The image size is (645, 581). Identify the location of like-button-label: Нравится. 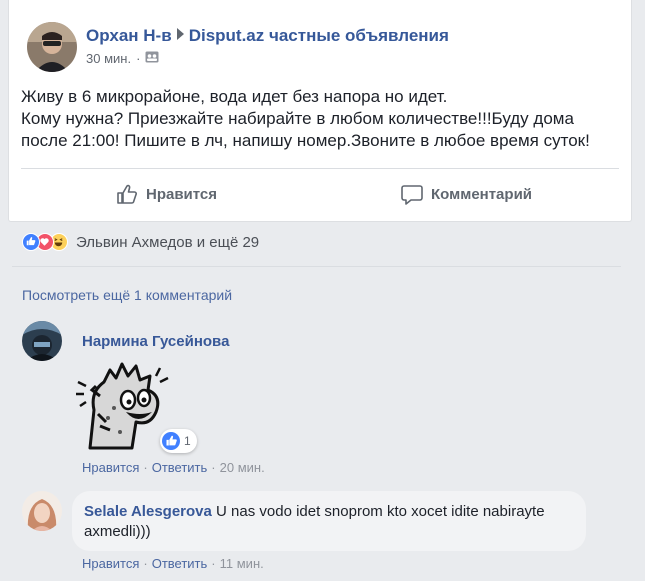
(182, 194).